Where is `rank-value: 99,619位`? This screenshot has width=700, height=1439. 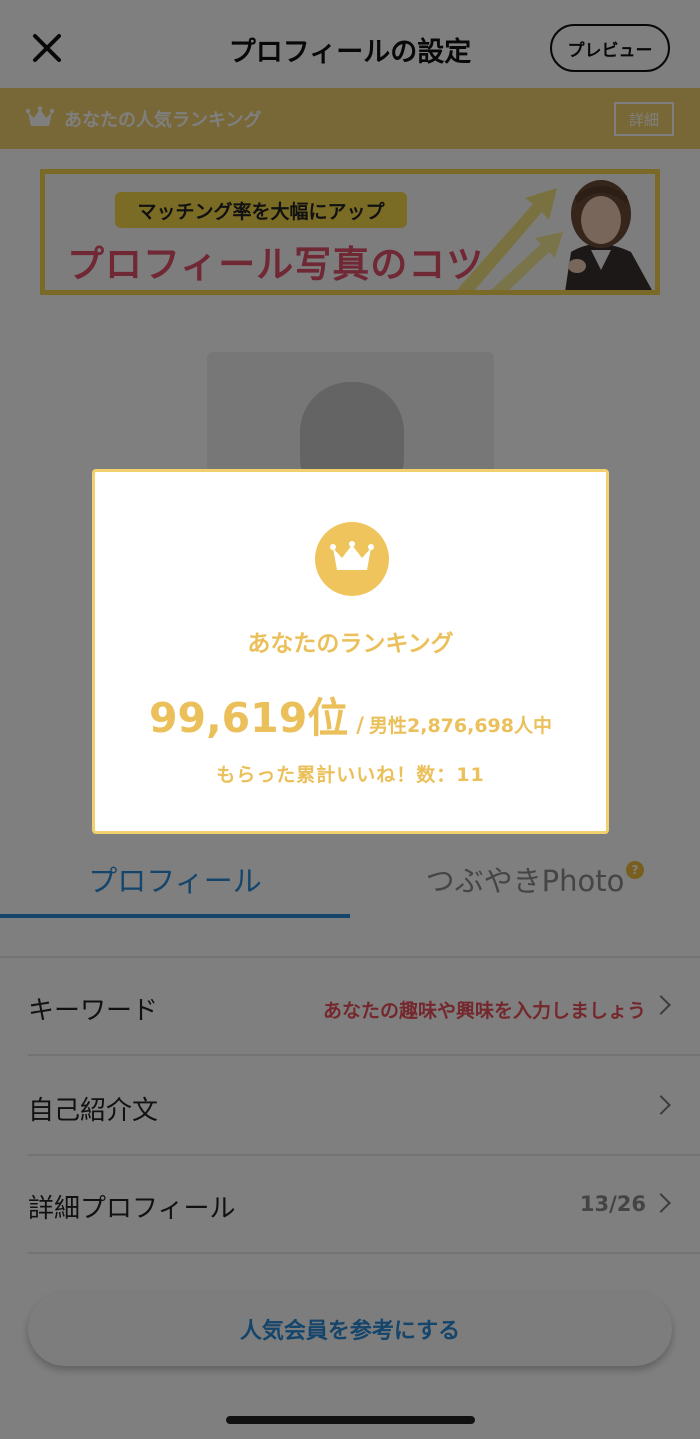
rank-value: 99,619位 is located at coordinates (249, 718).